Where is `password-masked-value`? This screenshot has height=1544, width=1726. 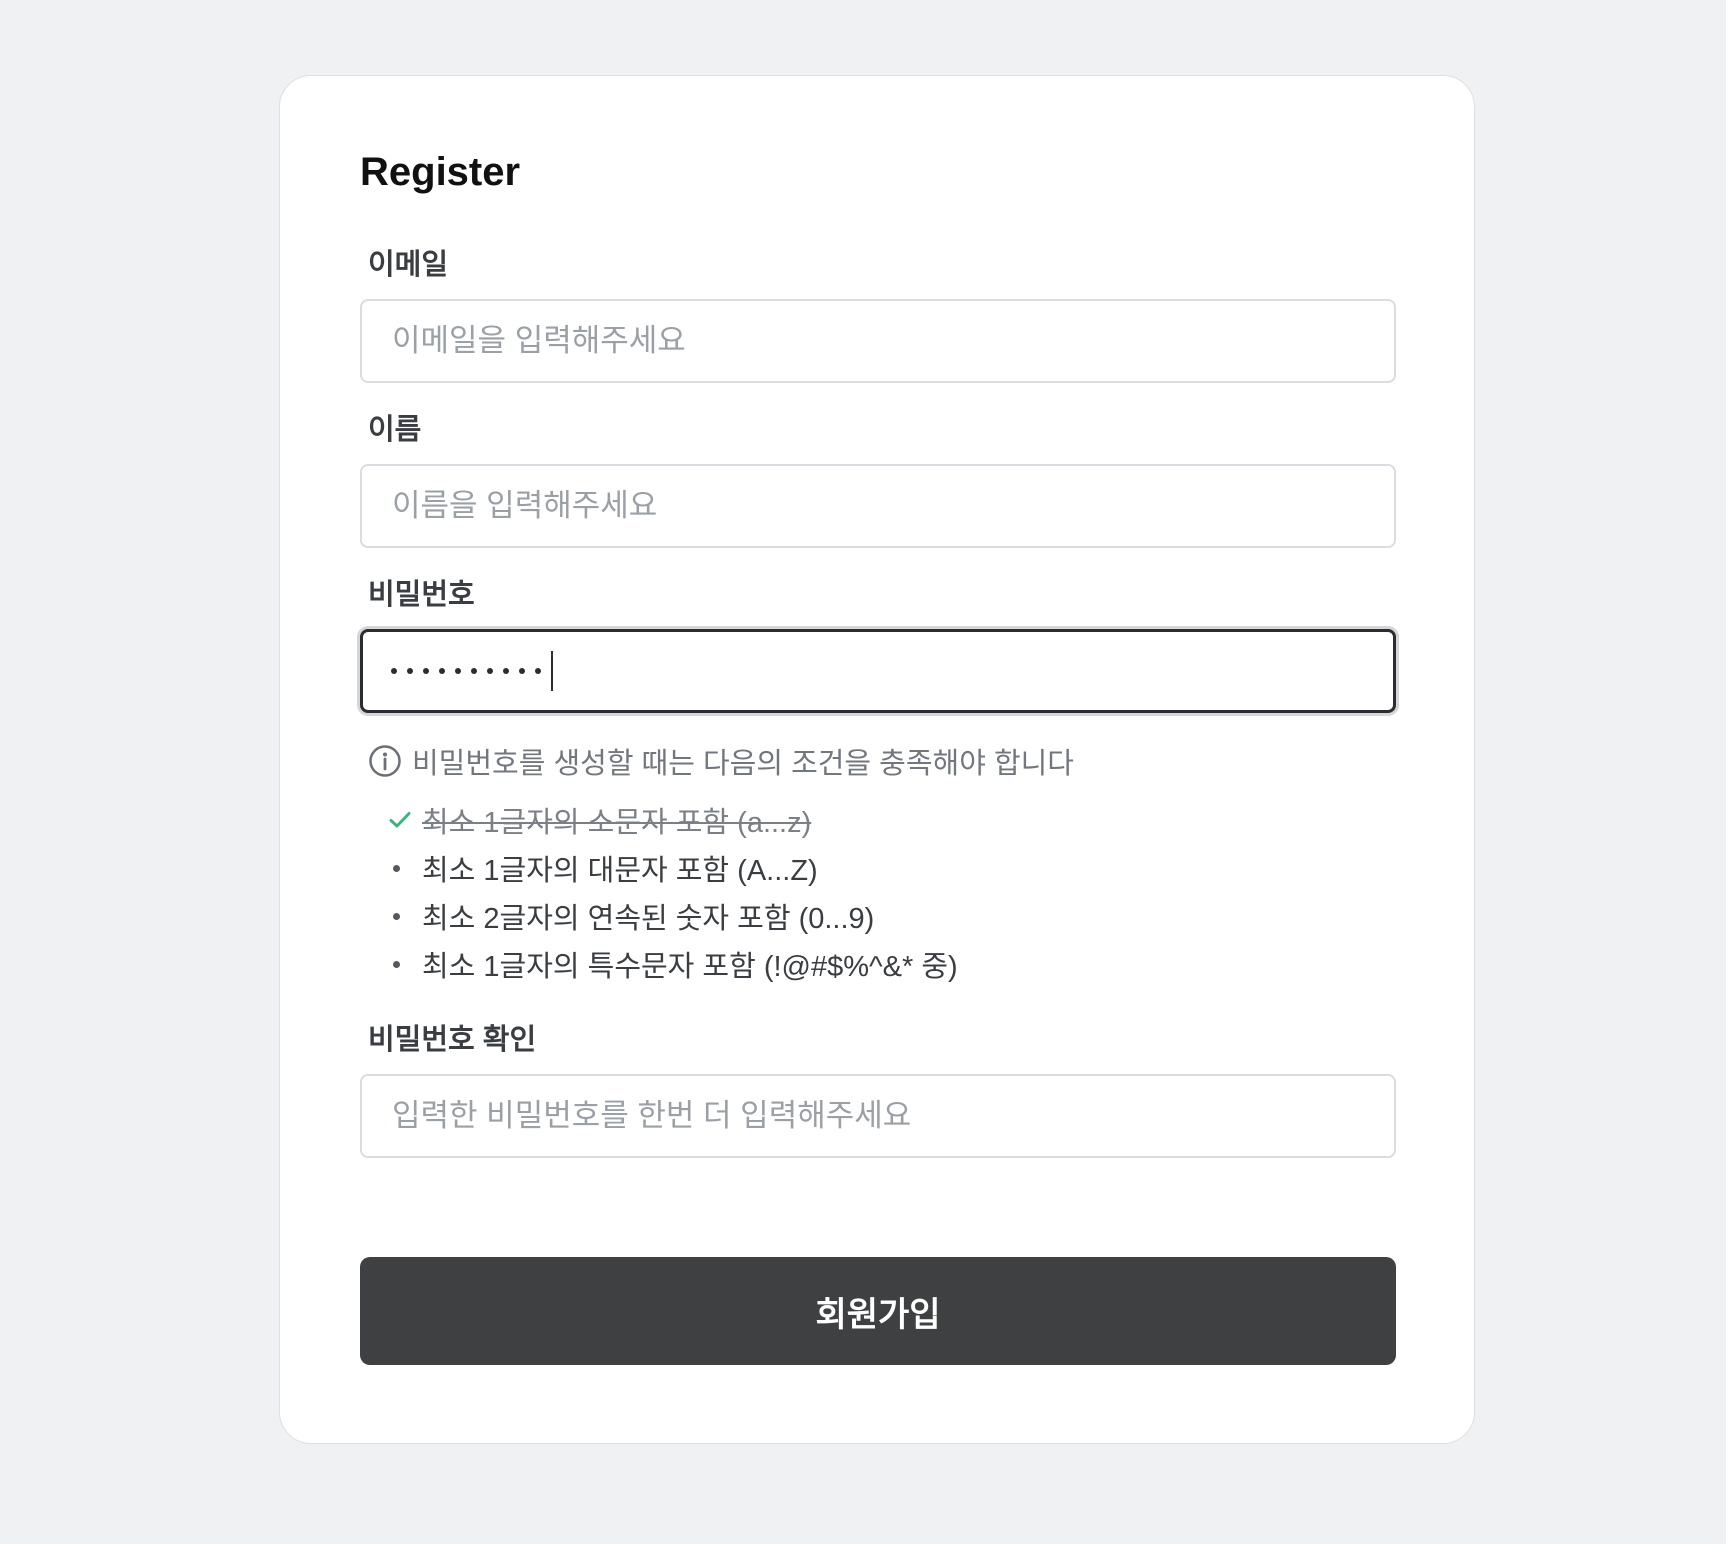
password-masked-value is located at coordinates (471, 671).